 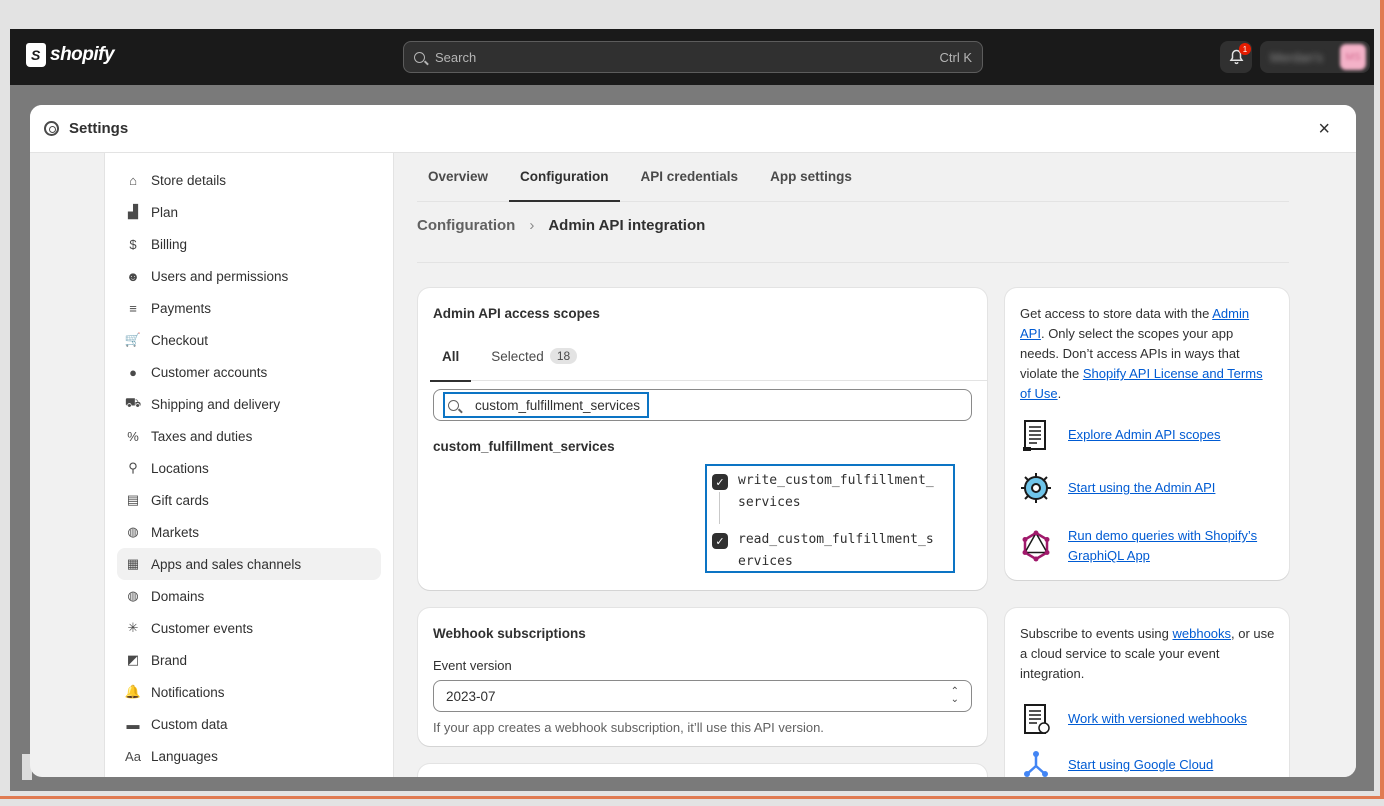 I want to click on sidebar-item-customer-events: ✳ Customer events, so click(x=249, y=628).